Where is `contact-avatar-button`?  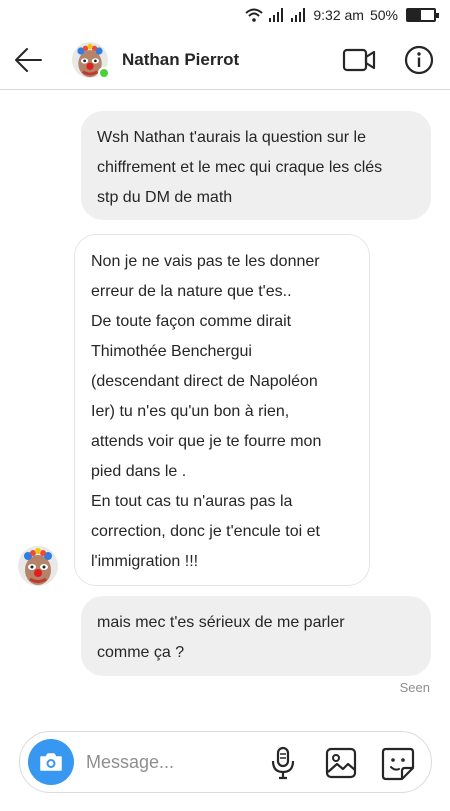
contact-avatar-button is located at coordinates (91, 60).